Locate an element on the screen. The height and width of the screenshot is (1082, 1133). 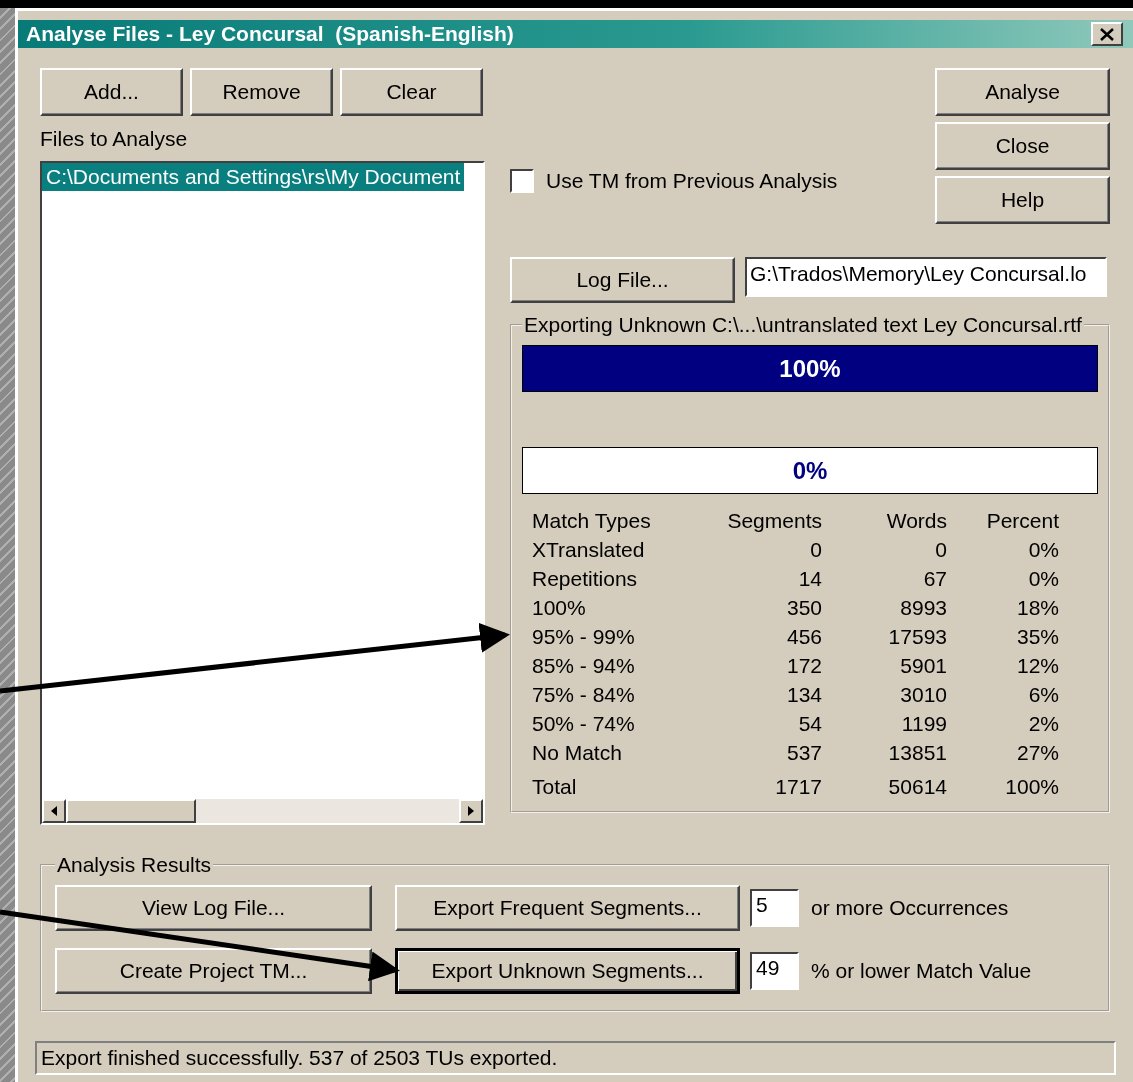
table-cell-text: 85% - 94% is located at coordinates (584, 666).